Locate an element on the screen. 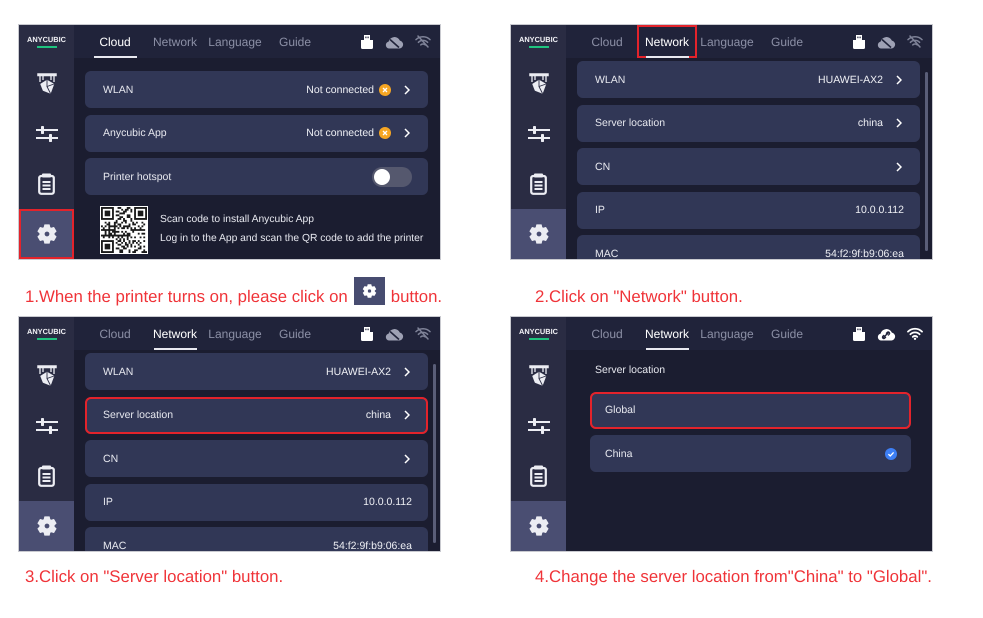 The height and width of the screenshot is (618, 983). qr-code-icon is located at coordinates (124, 230).